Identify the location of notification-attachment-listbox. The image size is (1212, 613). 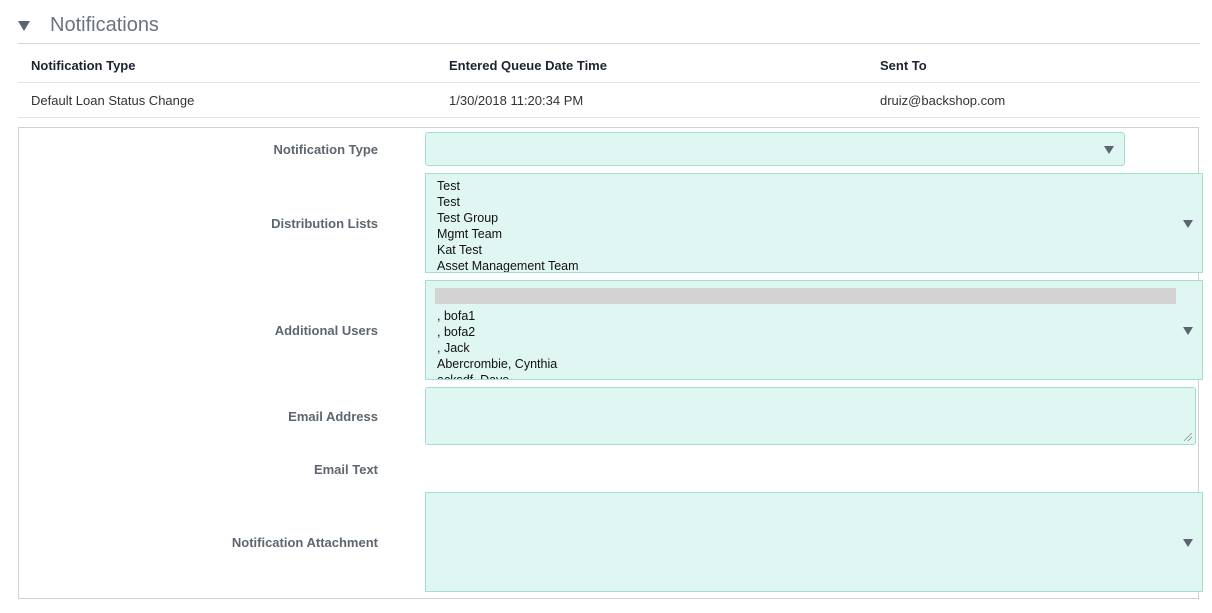
(814, 542).